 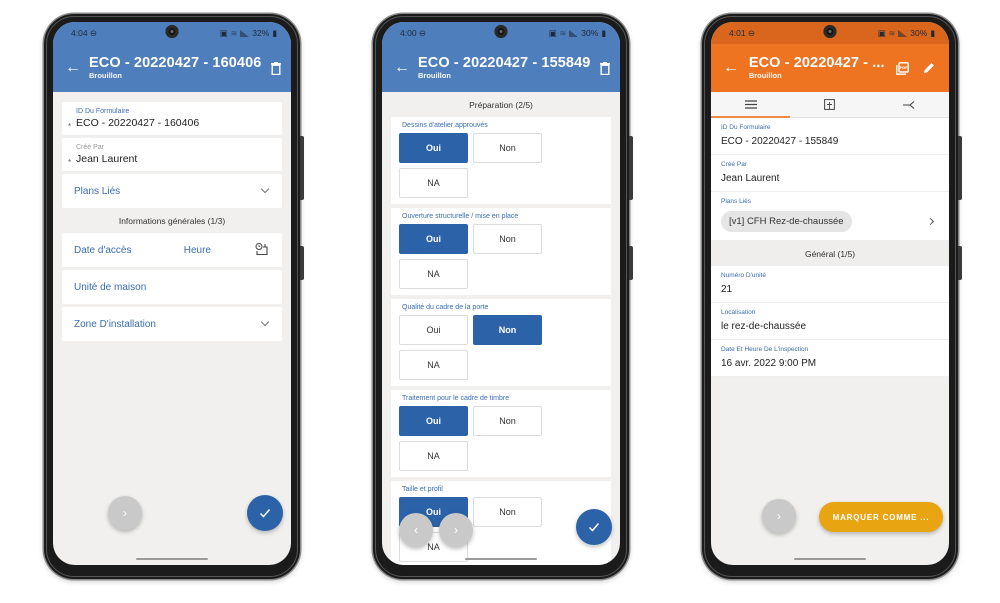 I want to click on branch-icon, so click(x=909, y=104).